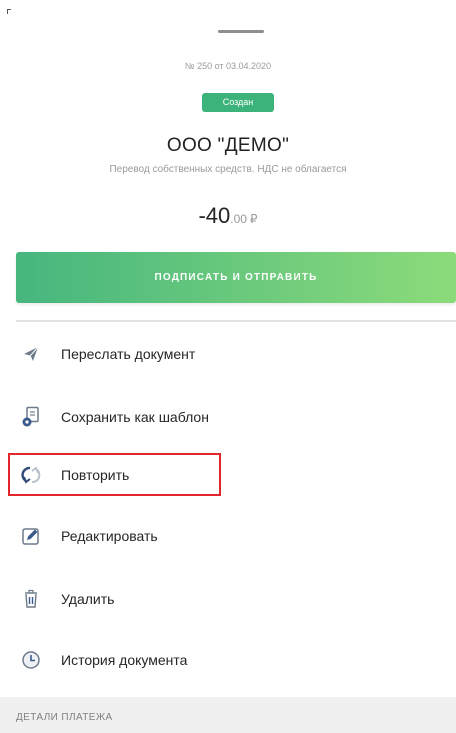  Describe the element at coordinates (88, 599) in the screenshot. I see `menu-item-label: Удалить` at that location.